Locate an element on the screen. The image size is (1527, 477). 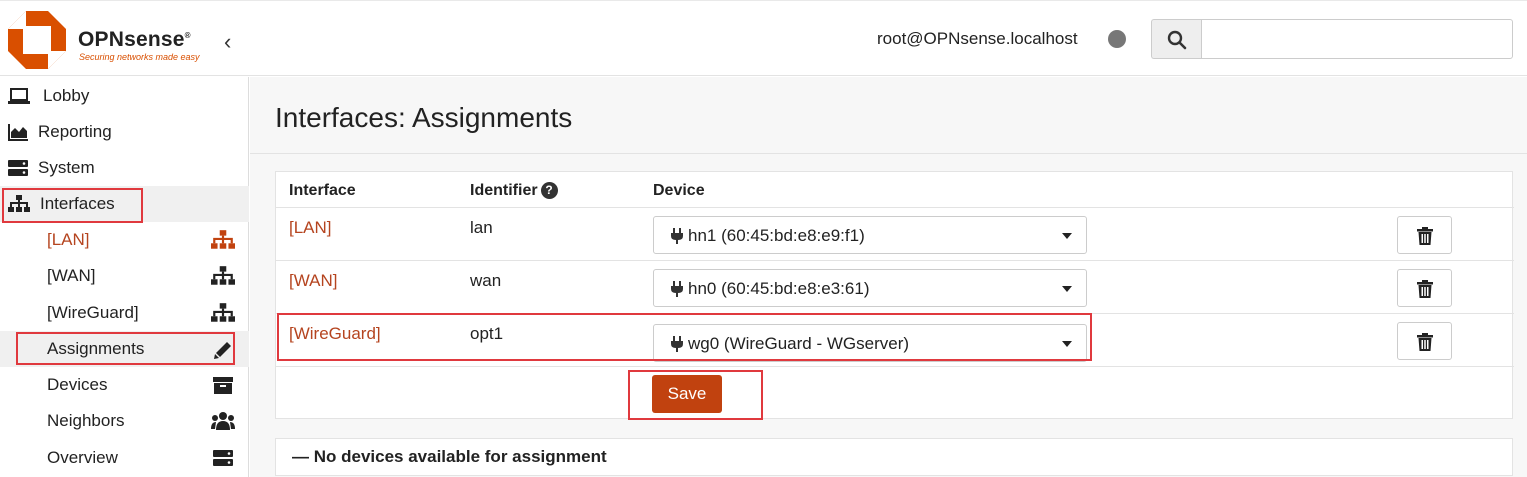
sidebar-item-label: [WireGuard] is located at coordinates (93, 312).